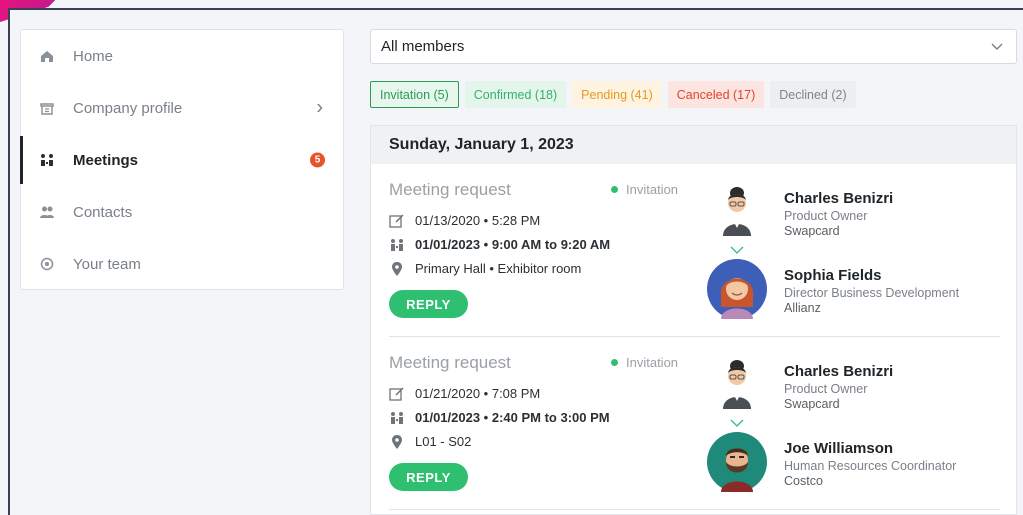 This screenshot has width=1023, height=515. What do you see at coordinates (319, 107) in the screenshot?
I see `chevron-right-icon: ›` at bounding box center [319, 107].